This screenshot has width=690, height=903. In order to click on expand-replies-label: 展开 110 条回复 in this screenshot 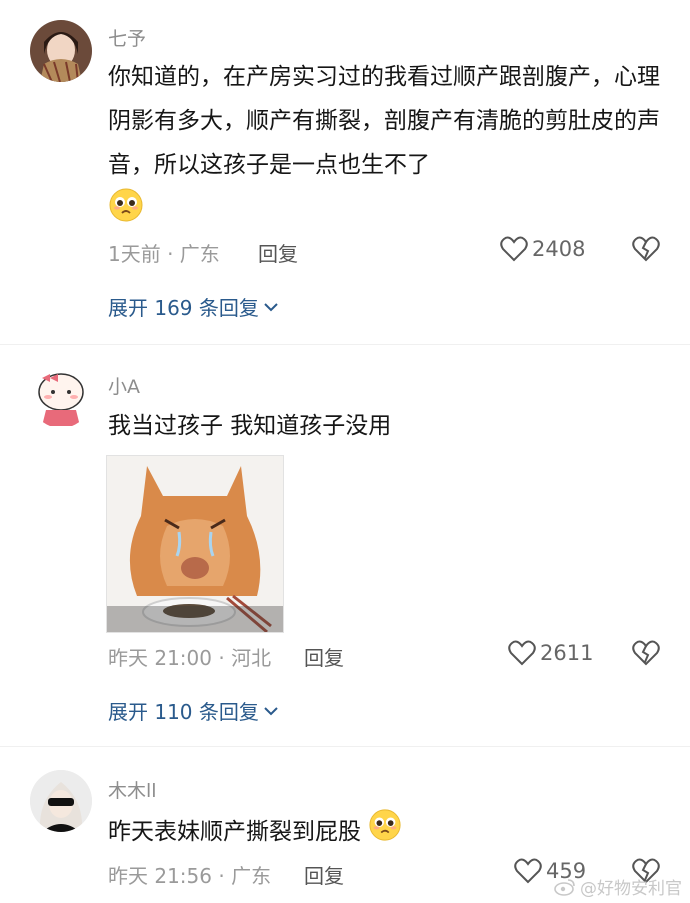, I will do `click(183, 712)`.